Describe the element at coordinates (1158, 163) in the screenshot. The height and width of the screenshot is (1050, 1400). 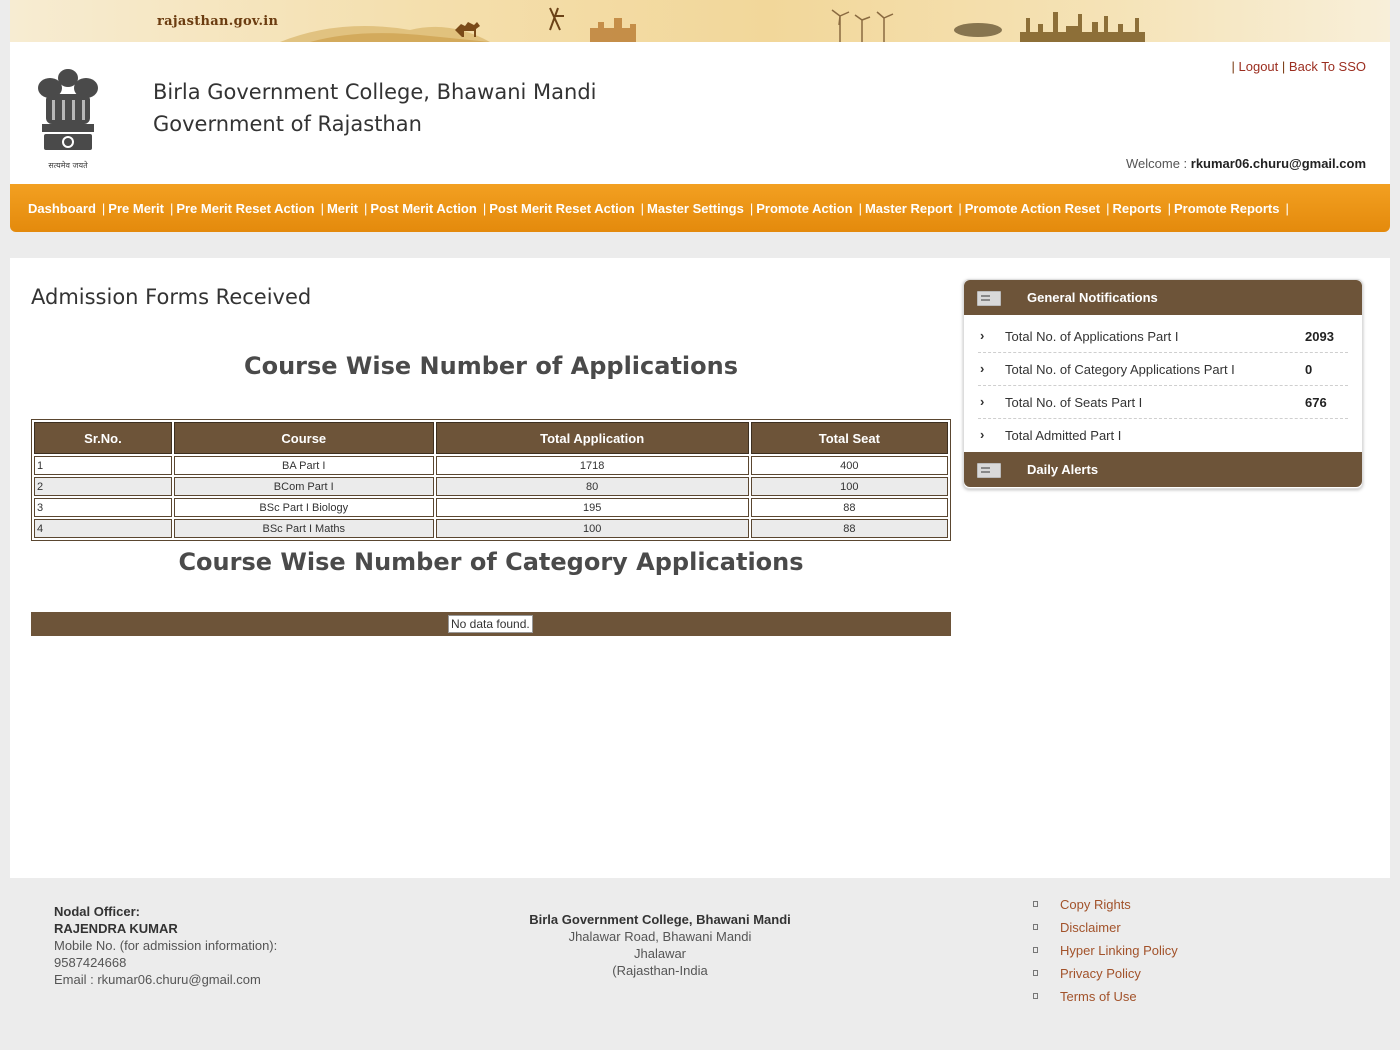
I see `welcome-label: Welcome :` at that location.